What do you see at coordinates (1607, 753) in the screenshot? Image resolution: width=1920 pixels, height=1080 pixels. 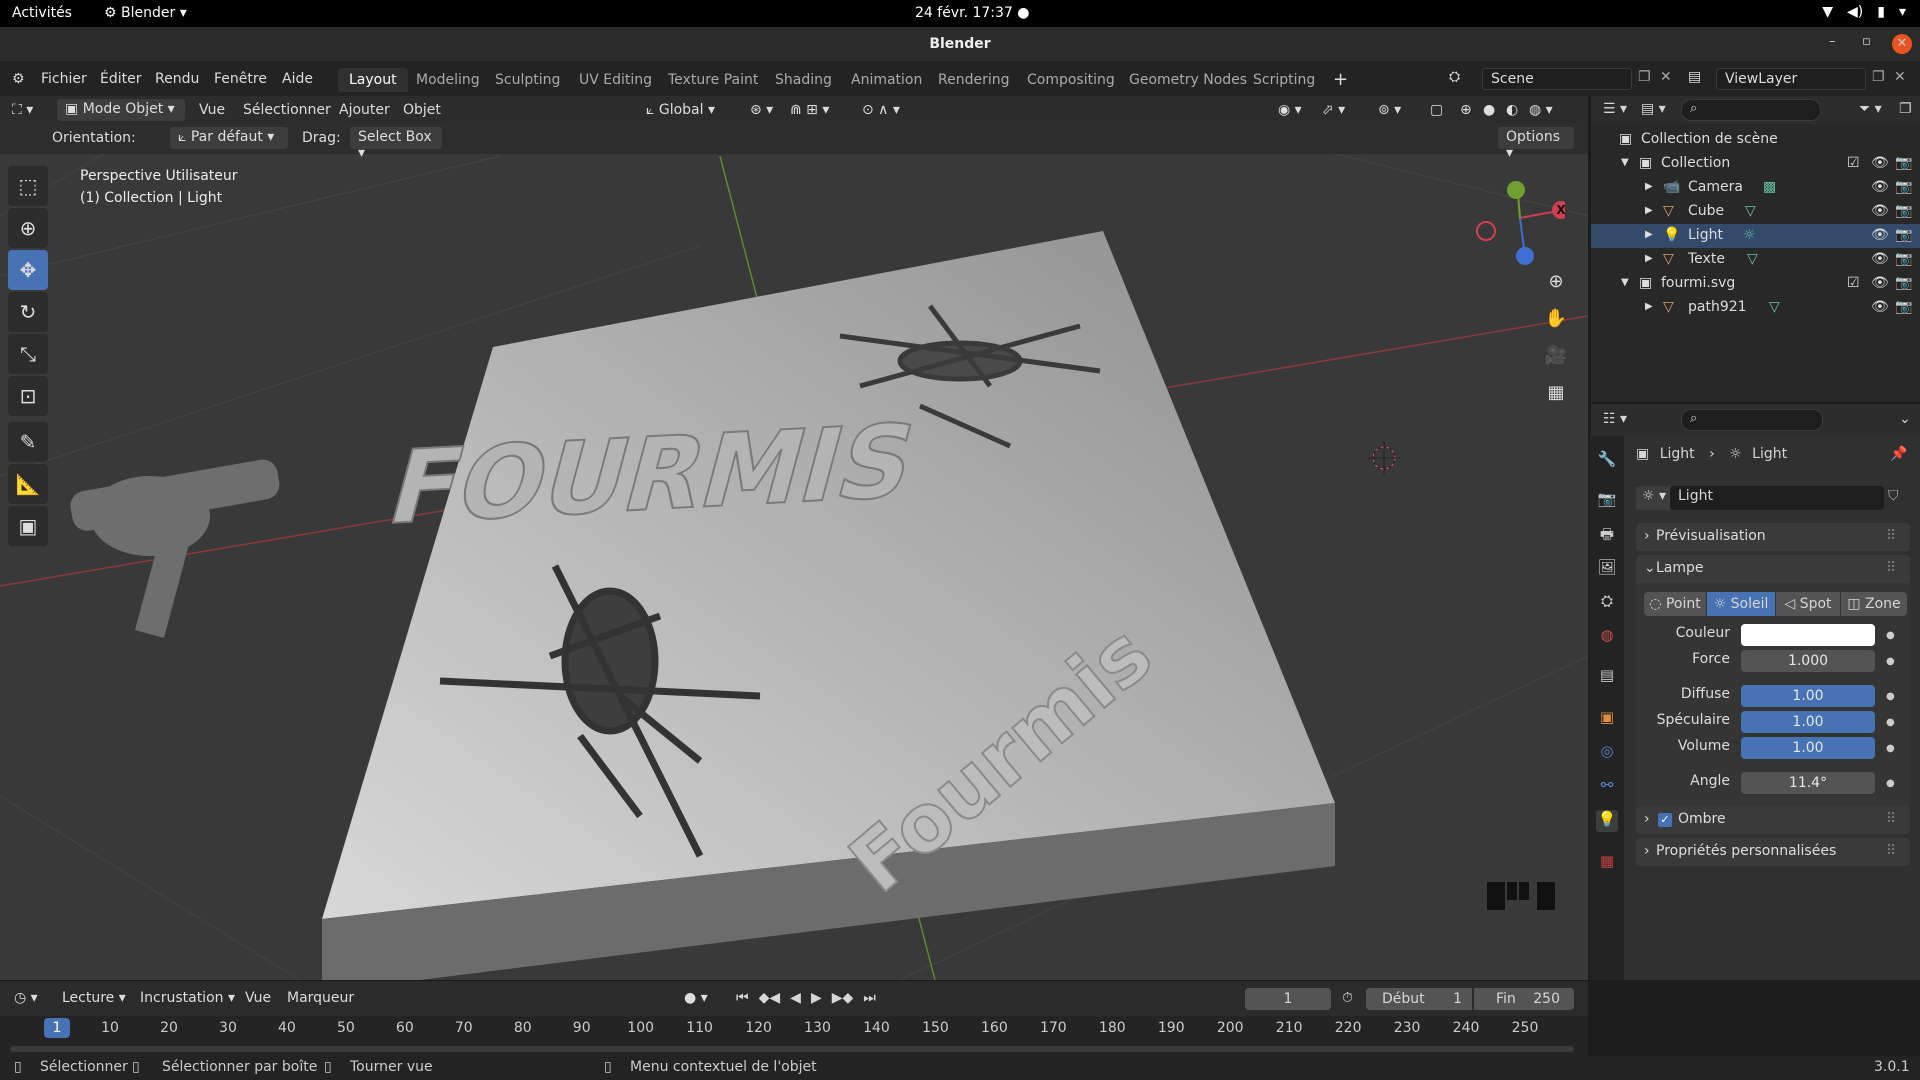 I see `physics-tab-icon: ◎` at bounding box center [1607, 753].